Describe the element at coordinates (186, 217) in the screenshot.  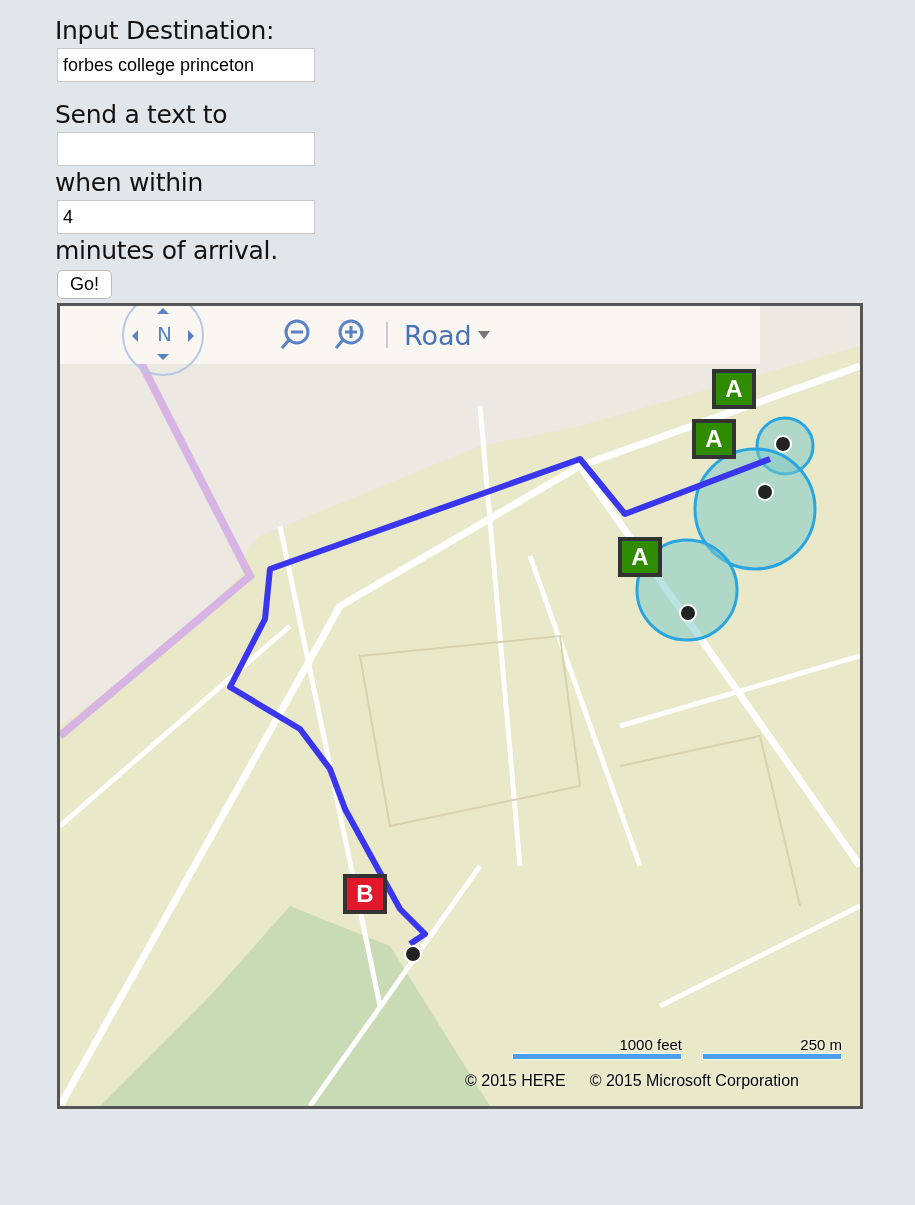
I see `minutes-input: 4` at that location.